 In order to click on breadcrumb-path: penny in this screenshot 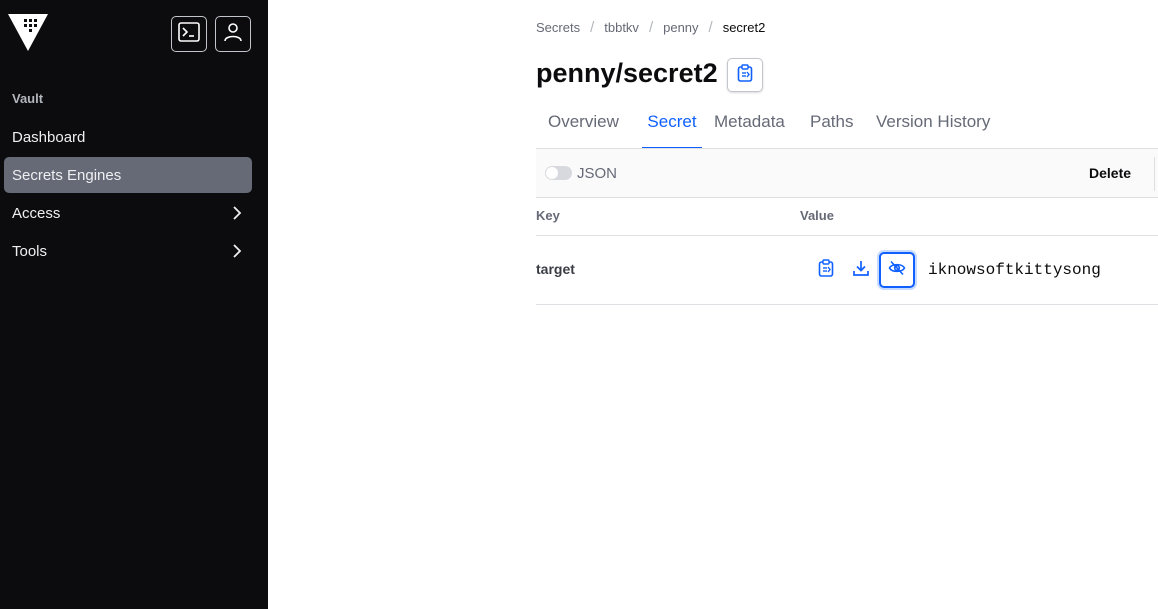, I will do `click(680, 27)`.